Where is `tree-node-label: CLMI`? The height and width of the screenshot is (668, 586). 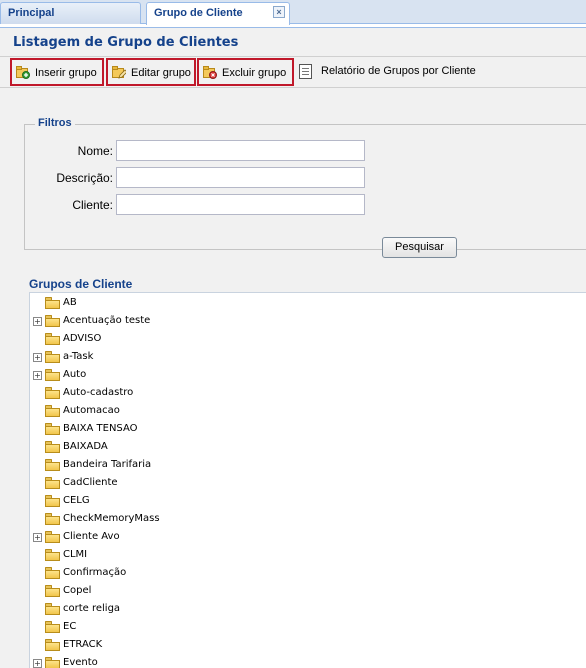 tree-node-label: CLMI is located at coordinates (75, 554).